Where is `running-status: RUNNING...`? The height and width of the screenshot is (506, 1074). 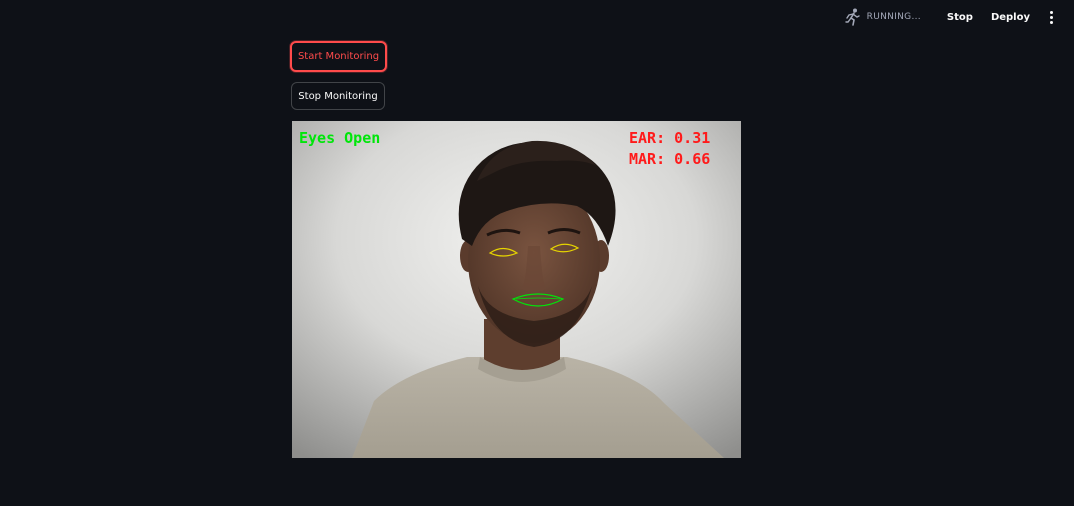
running-status: RUNNING... is located at coordinates (882, 17).